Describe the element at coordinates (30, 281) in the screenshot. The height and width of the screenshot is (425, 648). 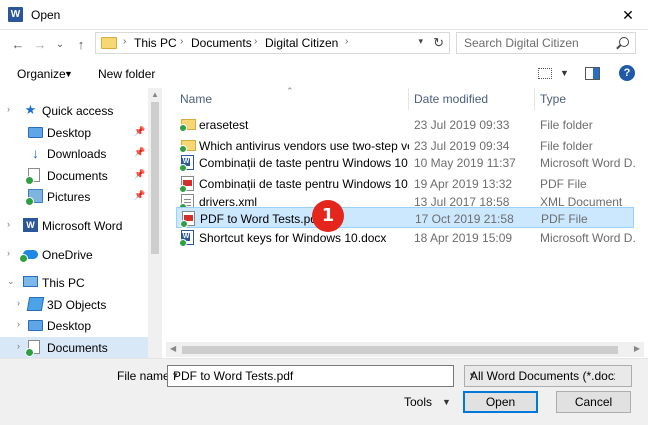
I see `computer-icon` at that location.